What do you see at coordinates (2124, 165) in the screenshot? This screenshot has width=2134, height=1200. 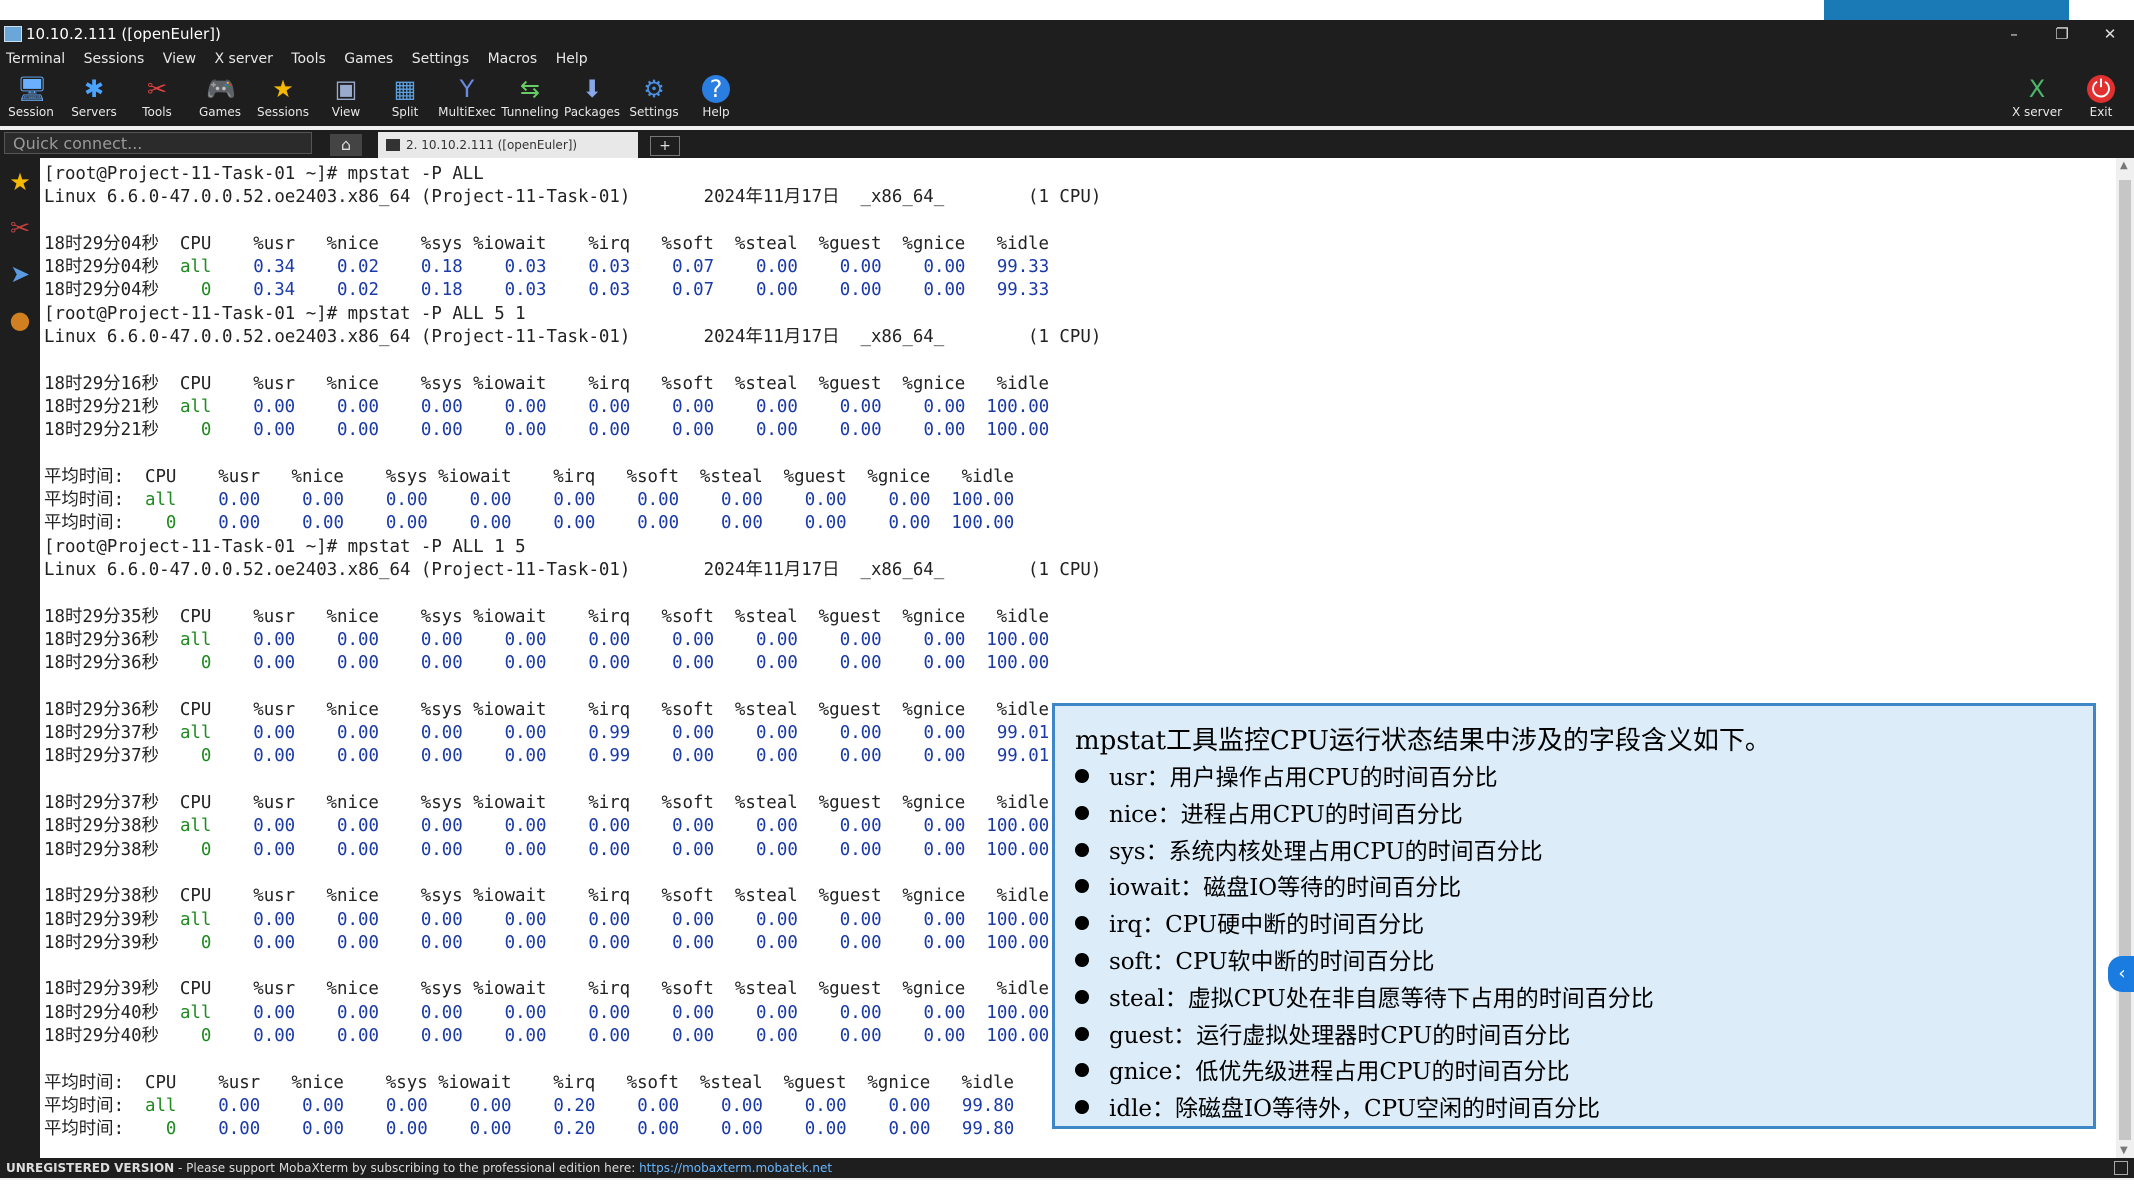 I see `scroll-up-icon: ▲` at bounding box center [2124, 165].